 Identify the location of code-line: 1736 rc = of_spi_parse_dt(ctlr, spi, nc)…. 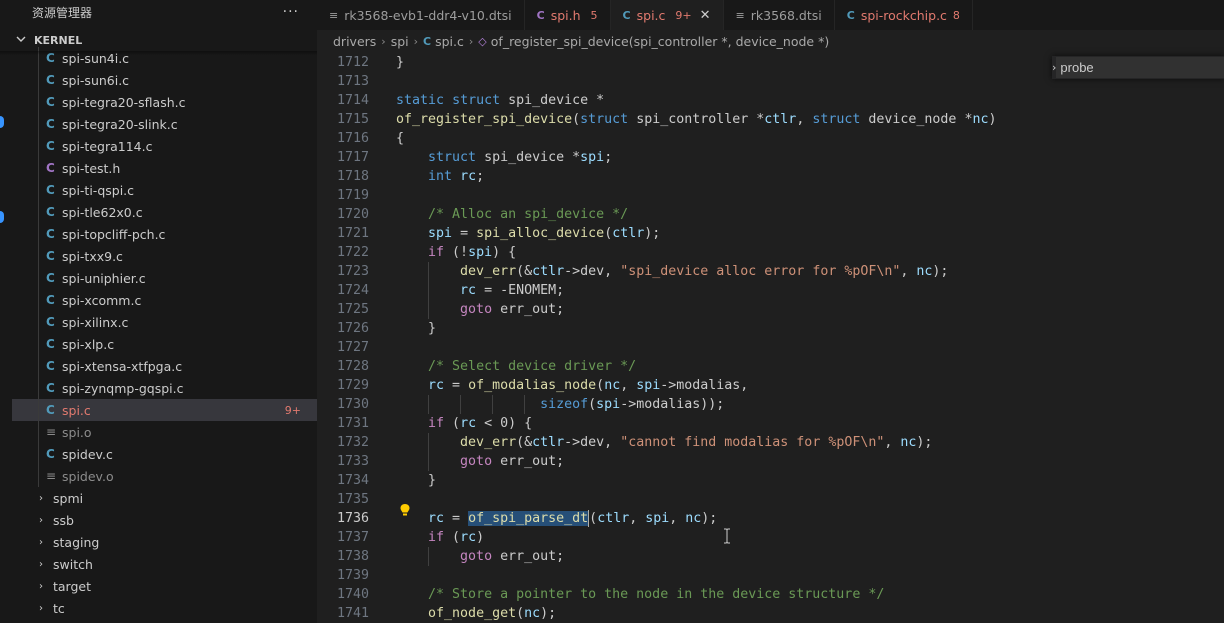
(770, 518).